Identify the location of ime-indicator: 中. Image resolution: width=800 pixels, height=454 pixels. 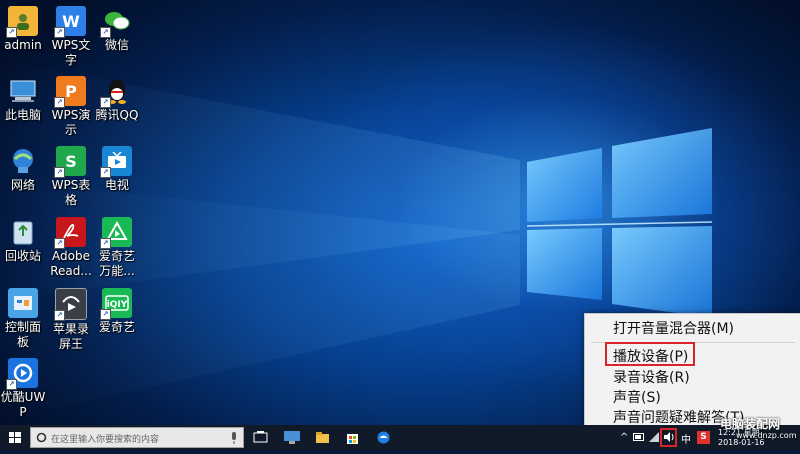
(686, 438).